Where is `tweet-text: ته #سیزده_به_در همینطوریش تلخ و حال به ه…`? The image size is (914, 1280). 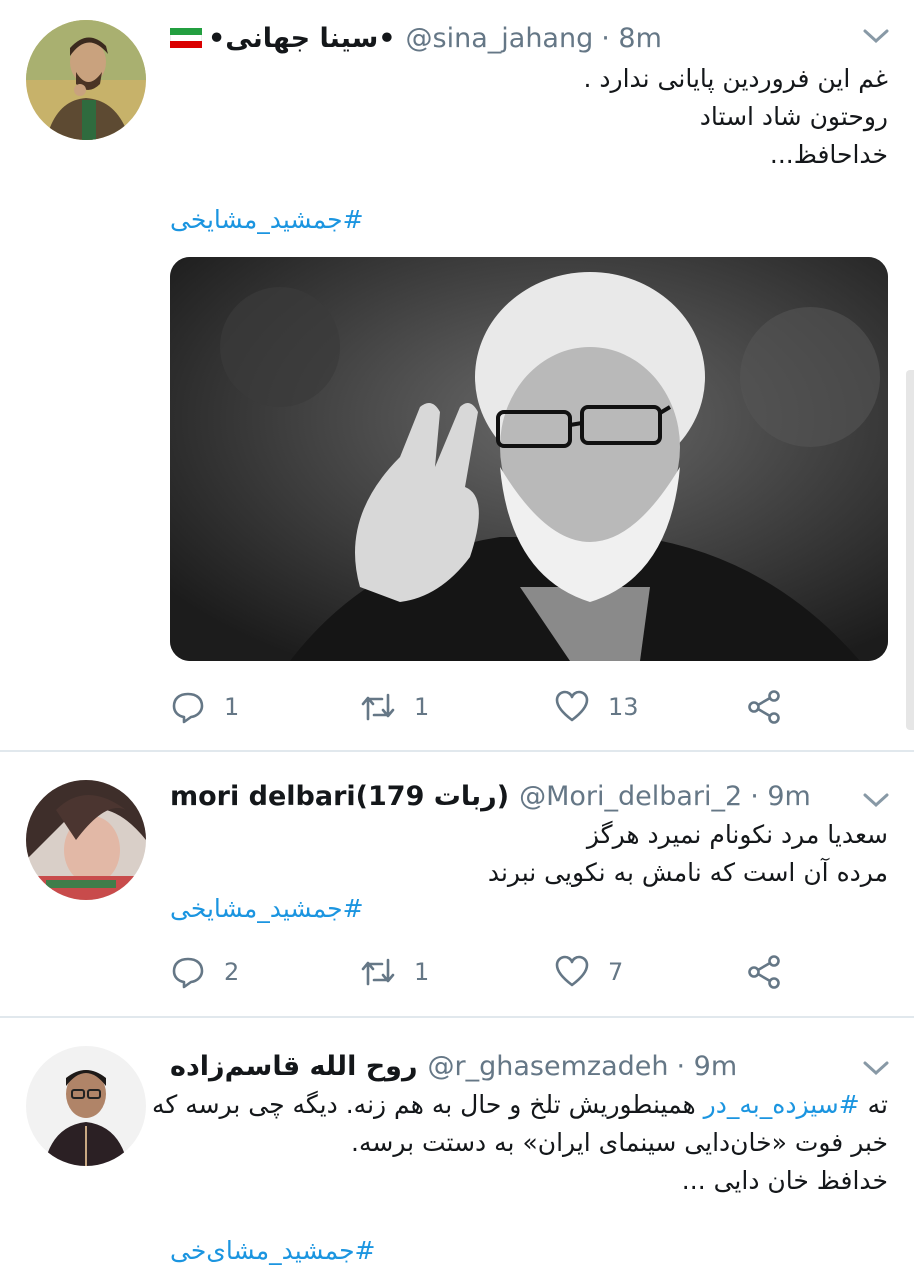
tweet-text: ته #سیزده_به_در همینطوریش تلخ و حال به ه… is located at coordinates (520, 1143).